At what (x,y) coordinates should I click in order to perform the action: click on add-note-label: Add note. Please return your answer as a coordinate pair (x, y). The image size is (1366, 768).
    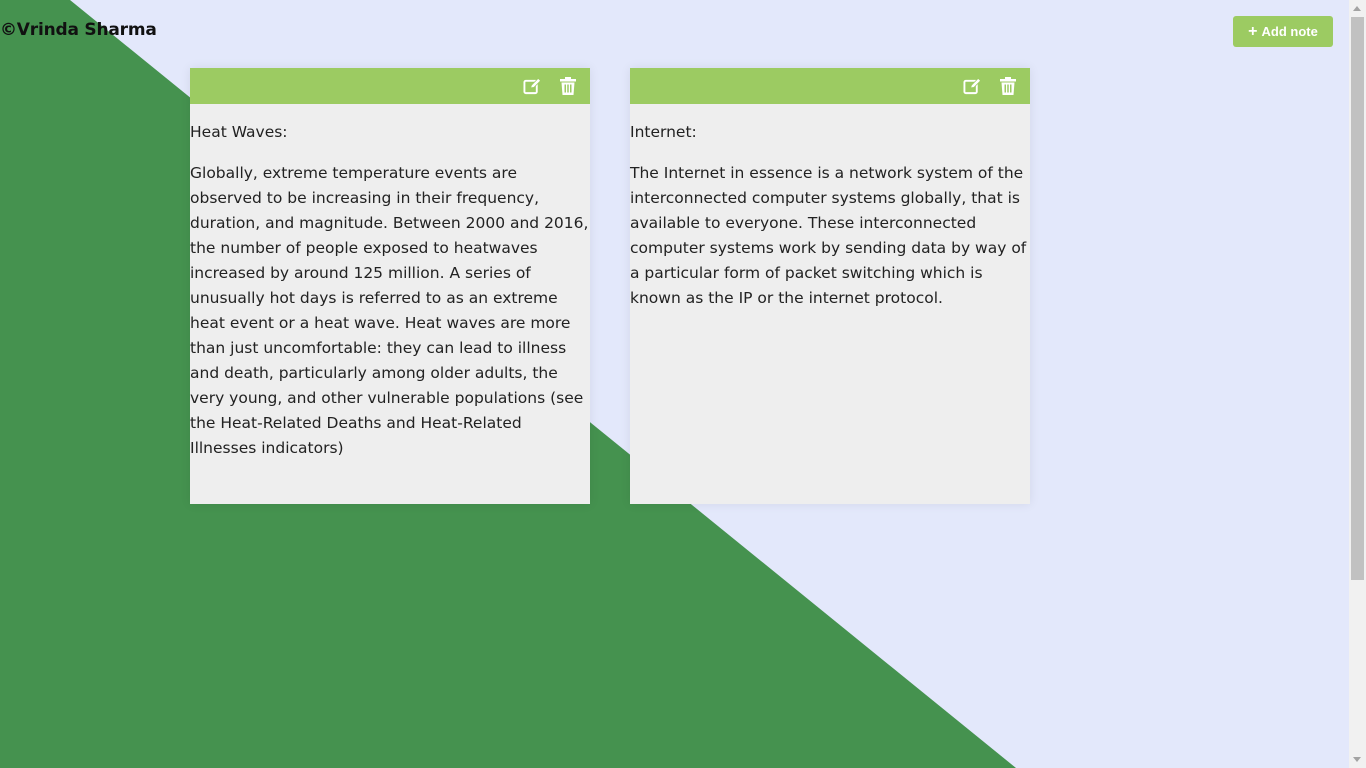
    Looking at the image, I should click on (1289, 31).